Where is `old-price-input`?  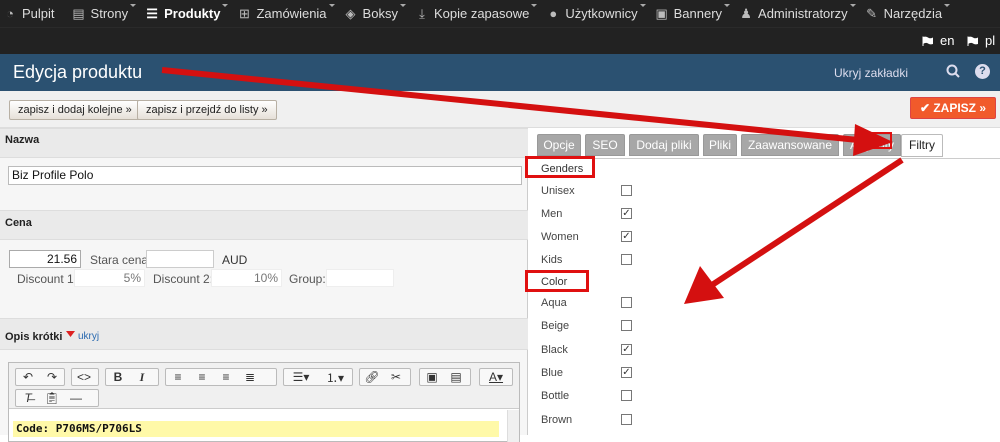
old-price-input is located at coordinates (180, 259).